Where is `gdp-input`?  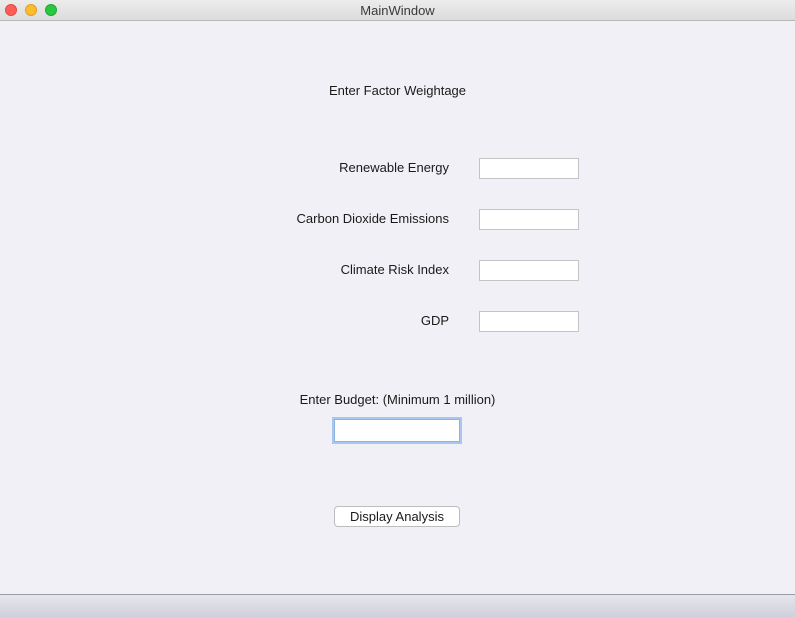
gdp-input is located at coordinates (529, 321).